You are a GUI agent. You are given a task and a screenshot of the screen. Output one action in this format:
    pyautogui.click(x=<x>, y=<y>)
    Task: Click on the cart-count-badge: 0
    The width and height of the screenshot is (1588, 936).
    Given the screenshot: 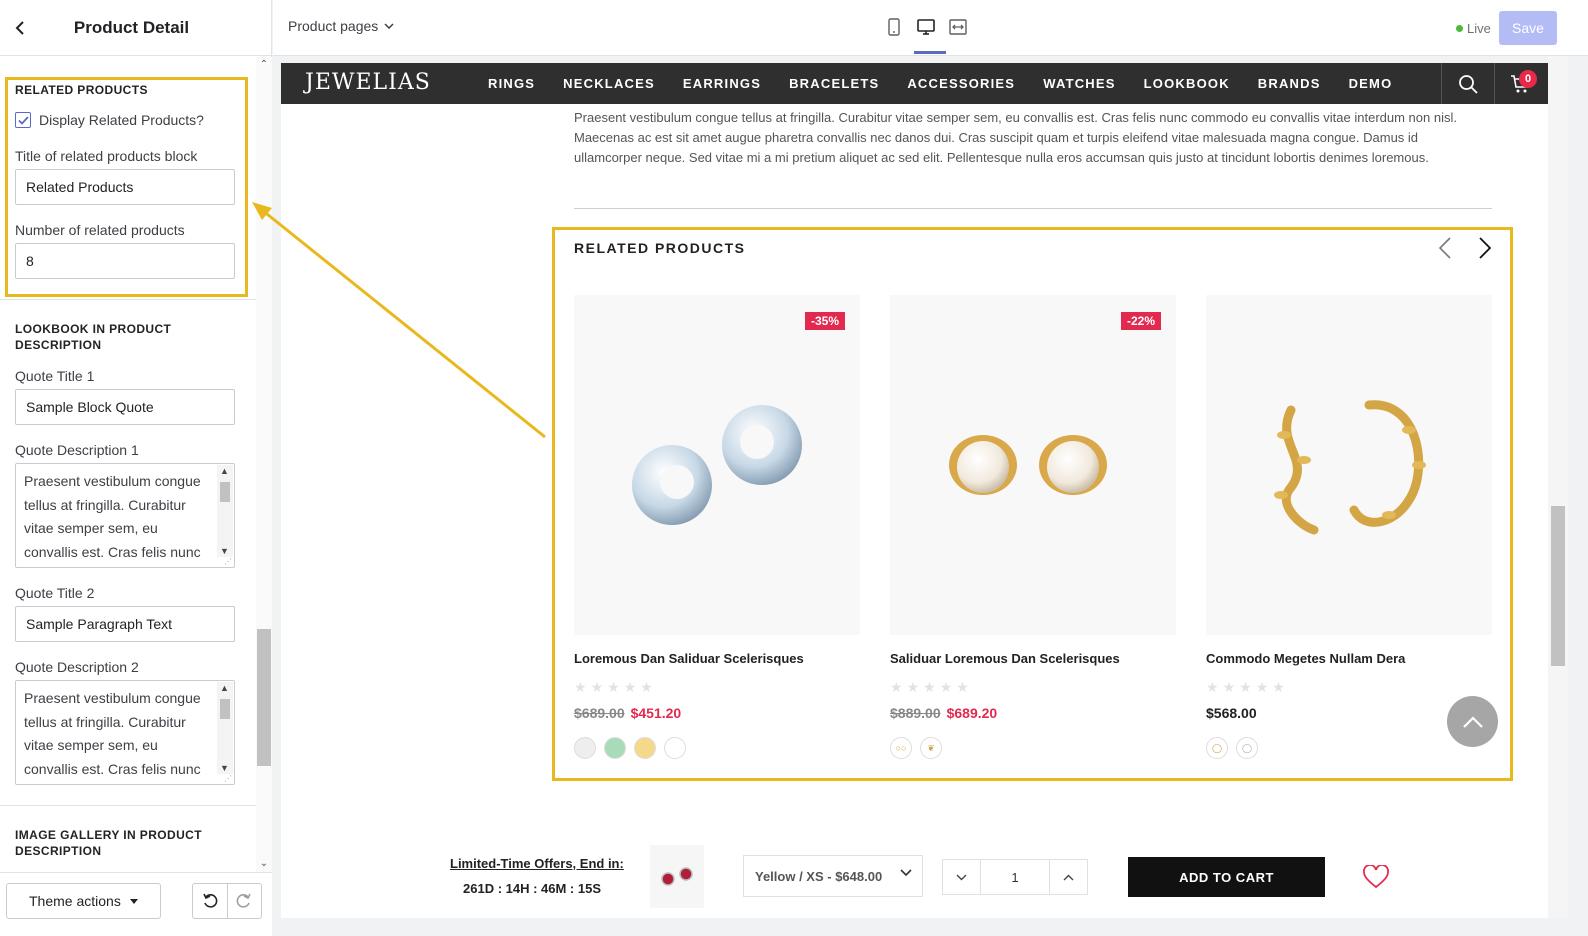 What is the action you would take?
    pyautogui.click(x=1528, y=79)
    